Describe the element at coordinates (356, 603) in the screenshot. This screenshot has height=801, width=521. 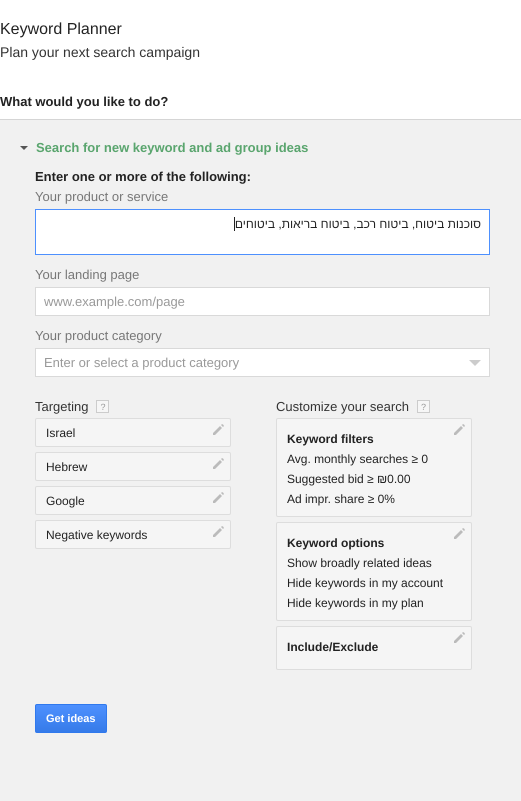
I see `card-line: Hide keywords in my plan` at that location.